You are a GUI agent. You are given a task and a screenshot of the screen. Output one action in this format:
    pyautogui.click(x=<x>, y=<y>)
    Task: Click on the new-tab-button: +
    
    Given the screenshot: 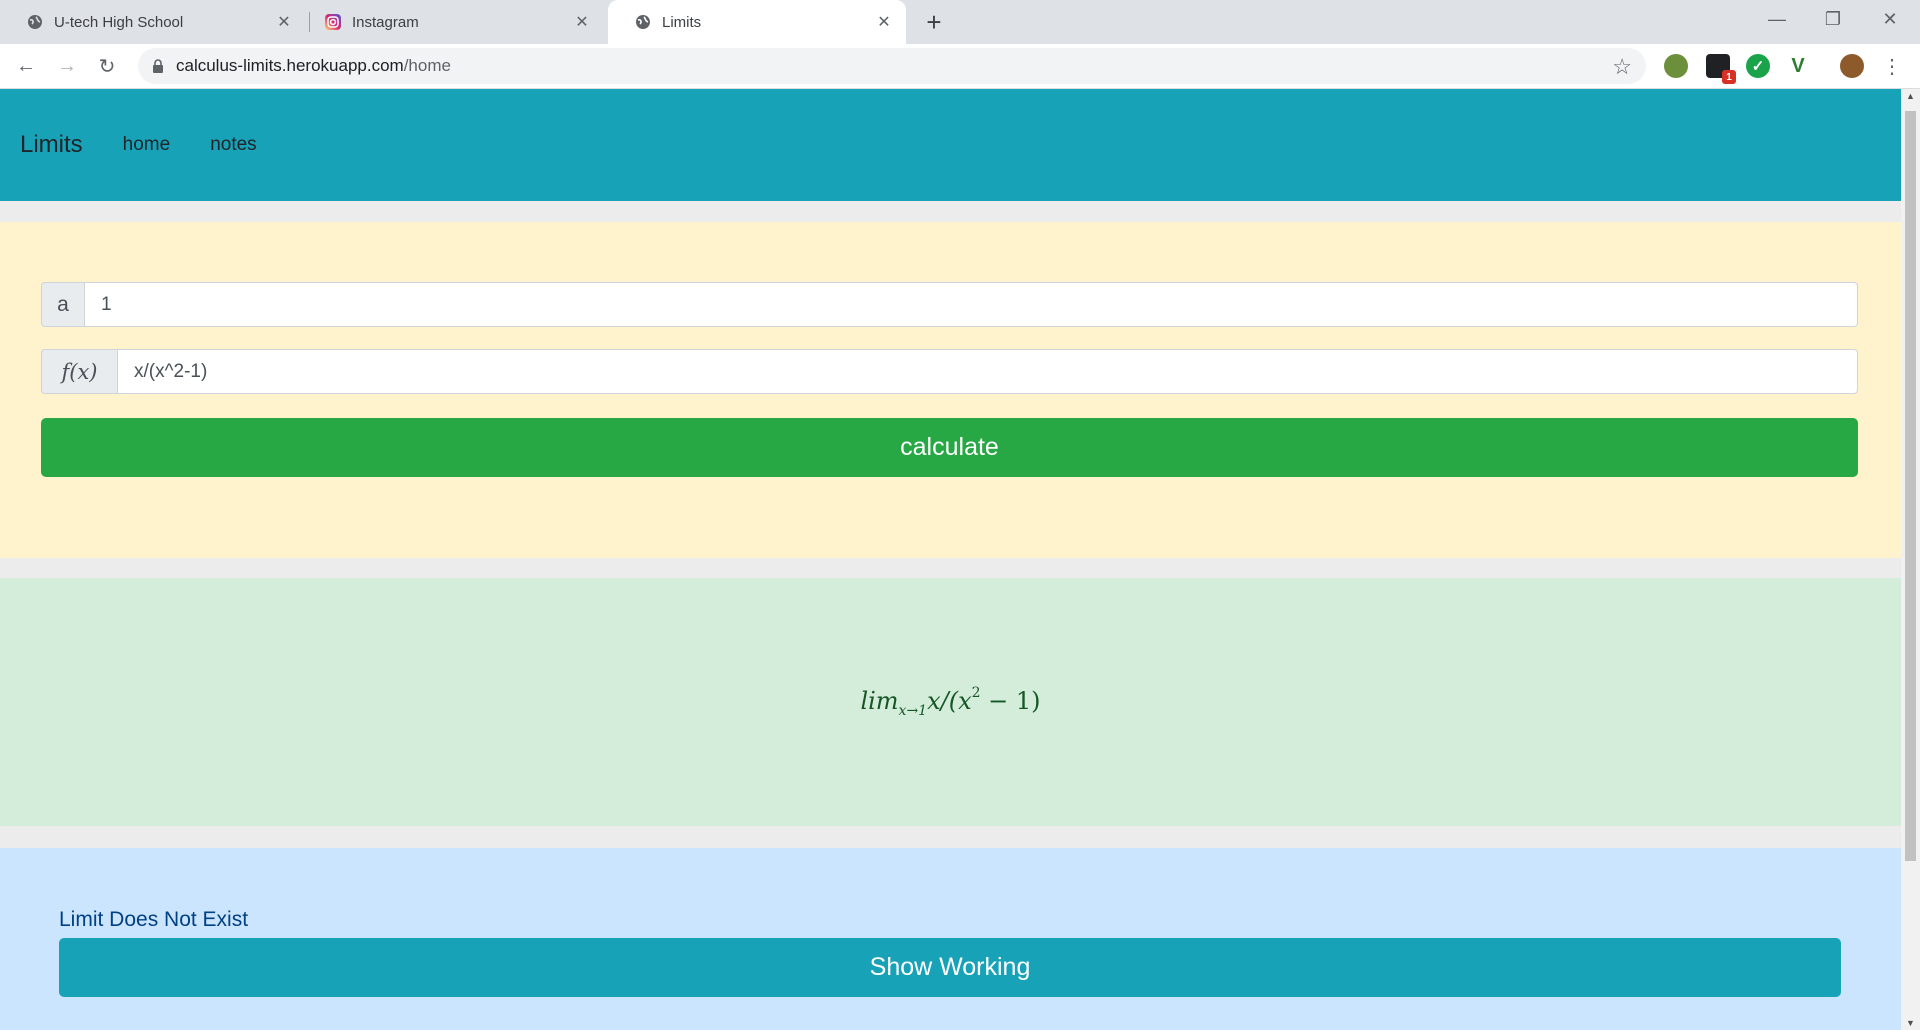 What is the action you would take?
    pyautogui.click(x=934, y=22)
    